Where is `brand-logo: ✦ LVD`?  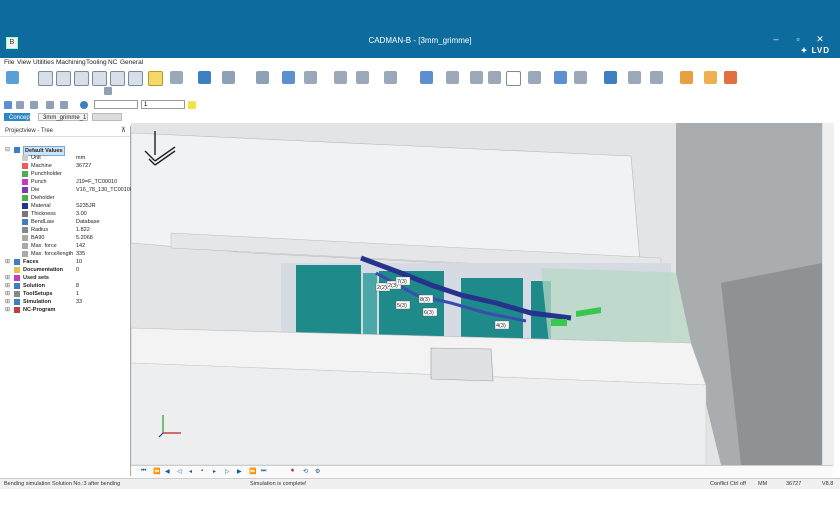 brand-logo: ✦ LVD is located at coordinates (815, 50).